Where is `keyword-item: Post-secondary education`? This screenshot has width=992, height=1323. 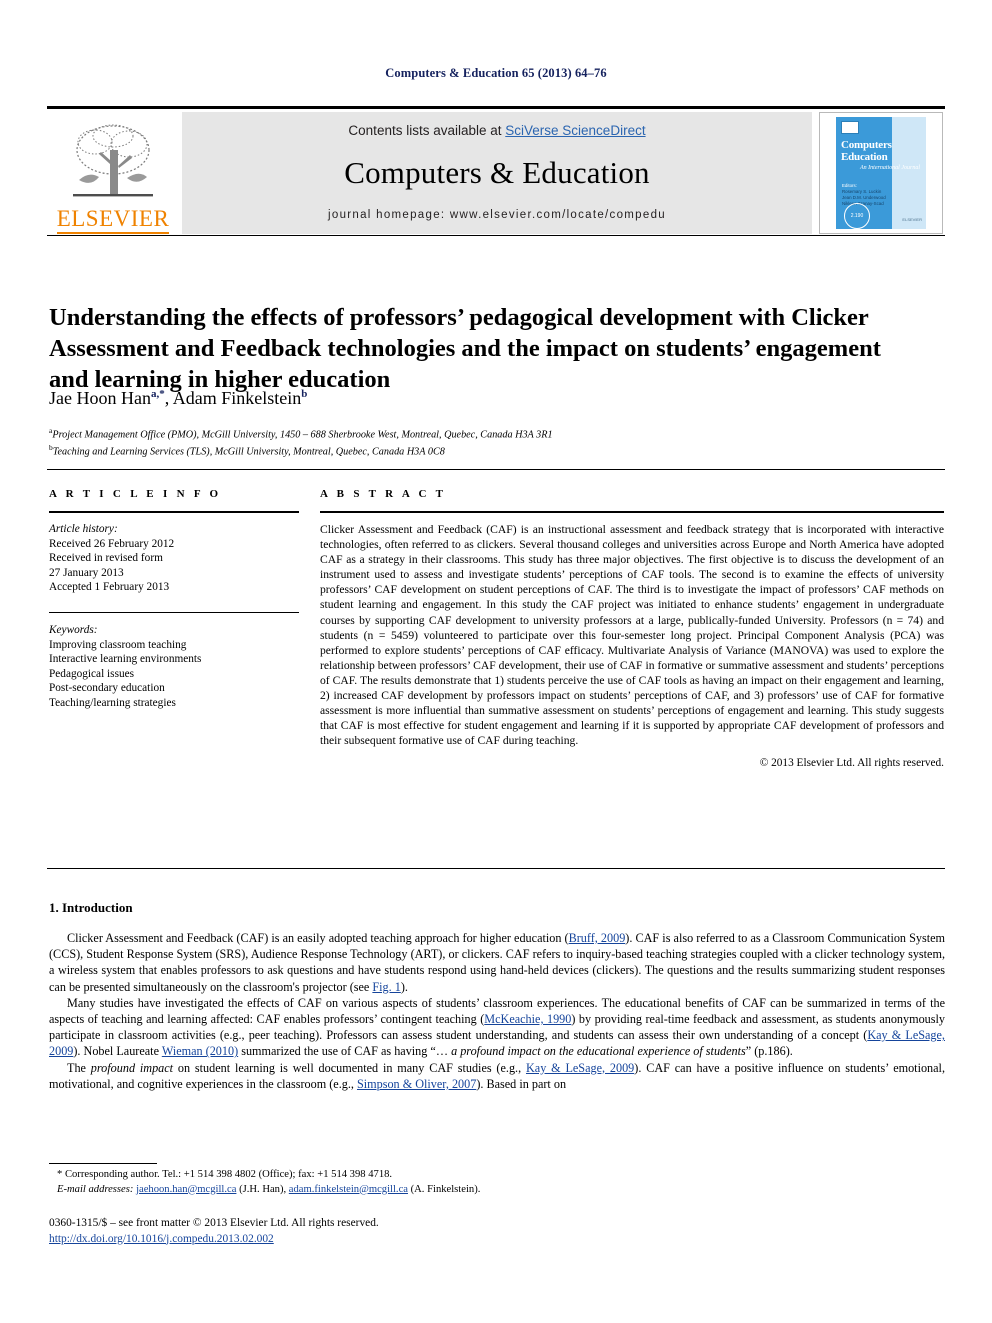 keyword-item: Post-secondary education is located at coordinates (107, 688).